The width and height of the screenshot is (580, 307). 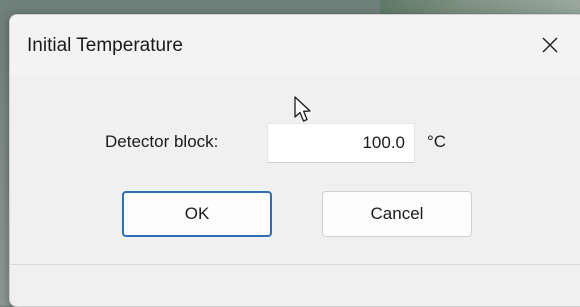 I want to click on detector-block-input, so click(x=341, y=143).